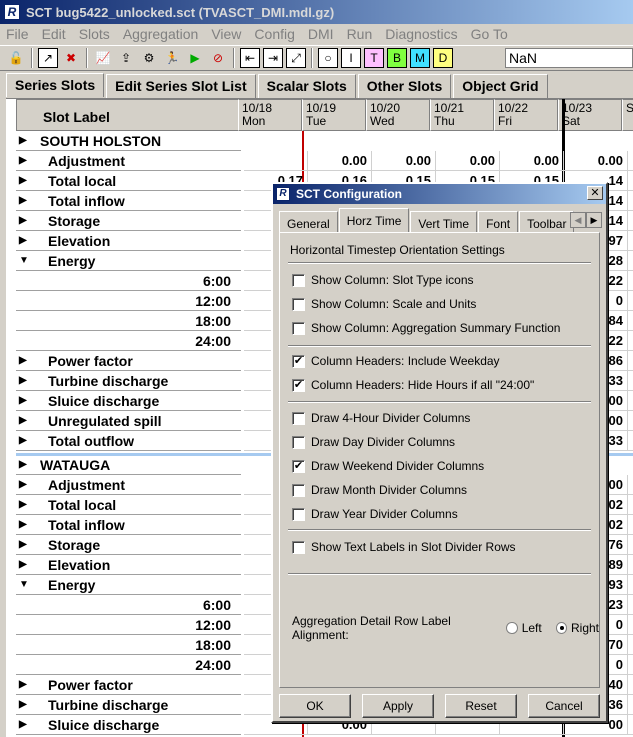 The width and height of the screenshot is (633, 737). I want to click on option-checkbox-row: Show Column: Scale and Units, so click(384, 304).